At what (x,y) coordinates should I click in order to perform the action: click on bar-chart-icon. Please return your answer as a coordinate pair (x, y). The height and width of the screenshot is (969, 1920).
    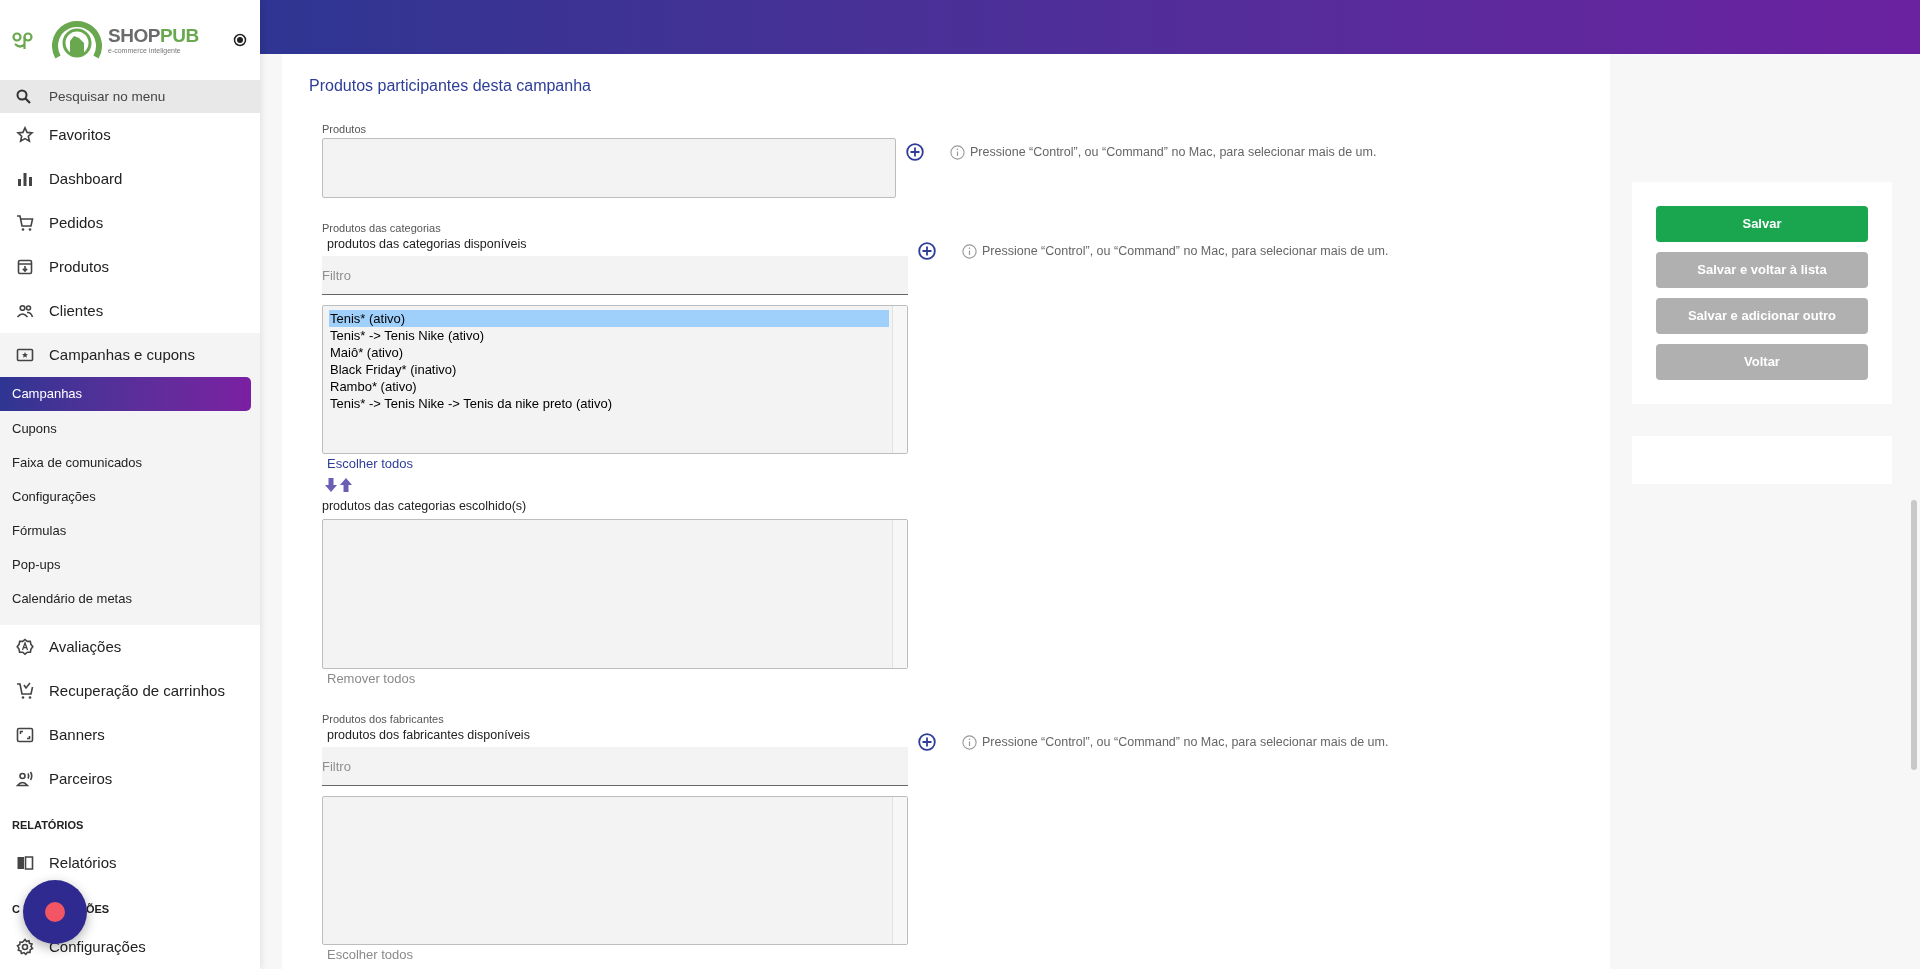
    Looking at the image, I should click on (25, 179).